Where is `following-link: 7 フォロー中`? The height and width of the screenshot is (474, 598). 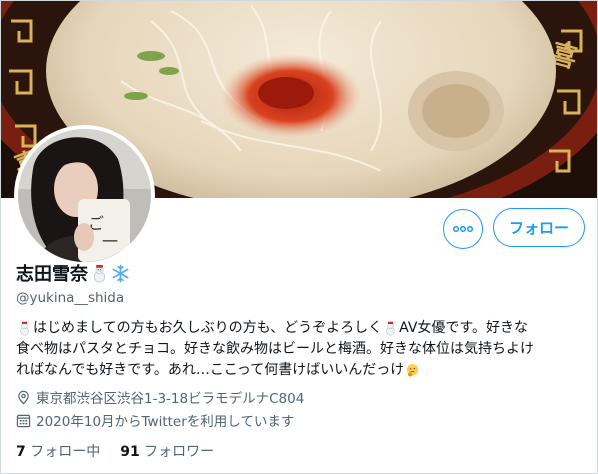 following-link: 7 フォロー中 is located at coordinates (58, 451).